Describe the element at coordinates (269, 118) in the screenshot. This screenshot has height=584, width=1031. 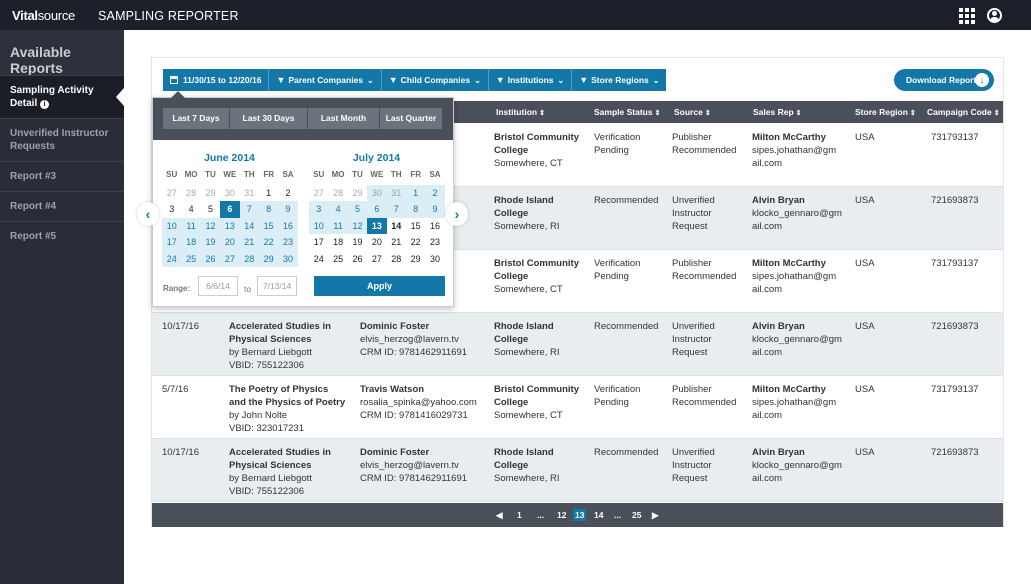
I see `last-30-days-button: Last 30 Days` at that location.